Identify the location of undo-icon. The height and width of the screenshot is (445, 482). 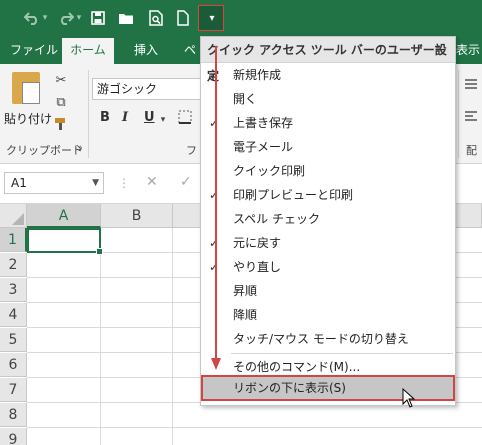
(32, 18).